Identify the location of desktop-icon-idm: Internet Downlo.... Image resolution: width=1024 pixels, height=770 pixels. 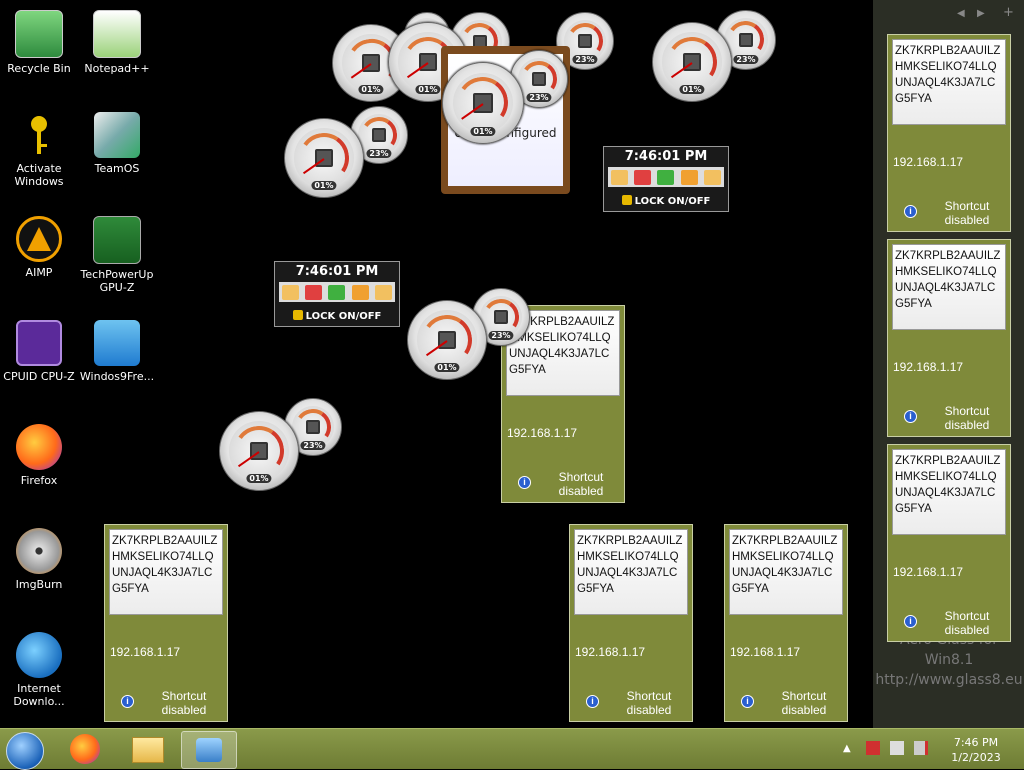
(39, 670).